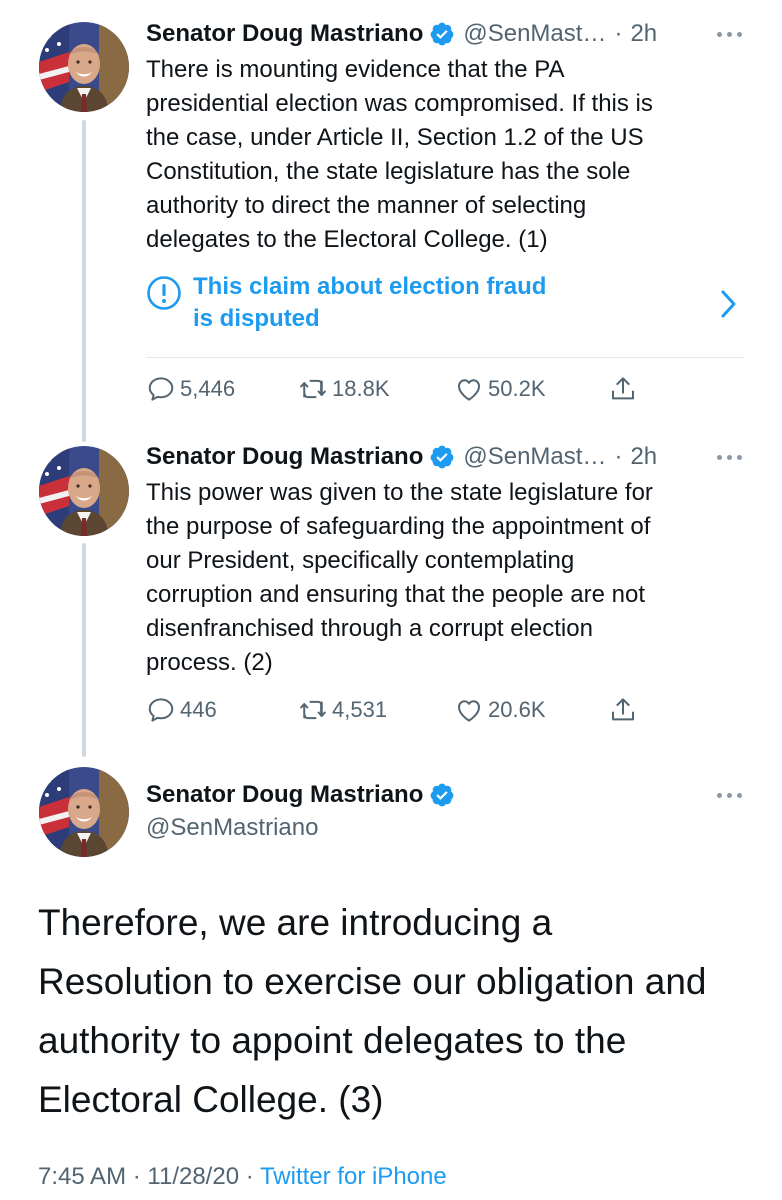 The image size is (782, 1200). I want to click on retweet-button: 4,531, so click(342, 710).